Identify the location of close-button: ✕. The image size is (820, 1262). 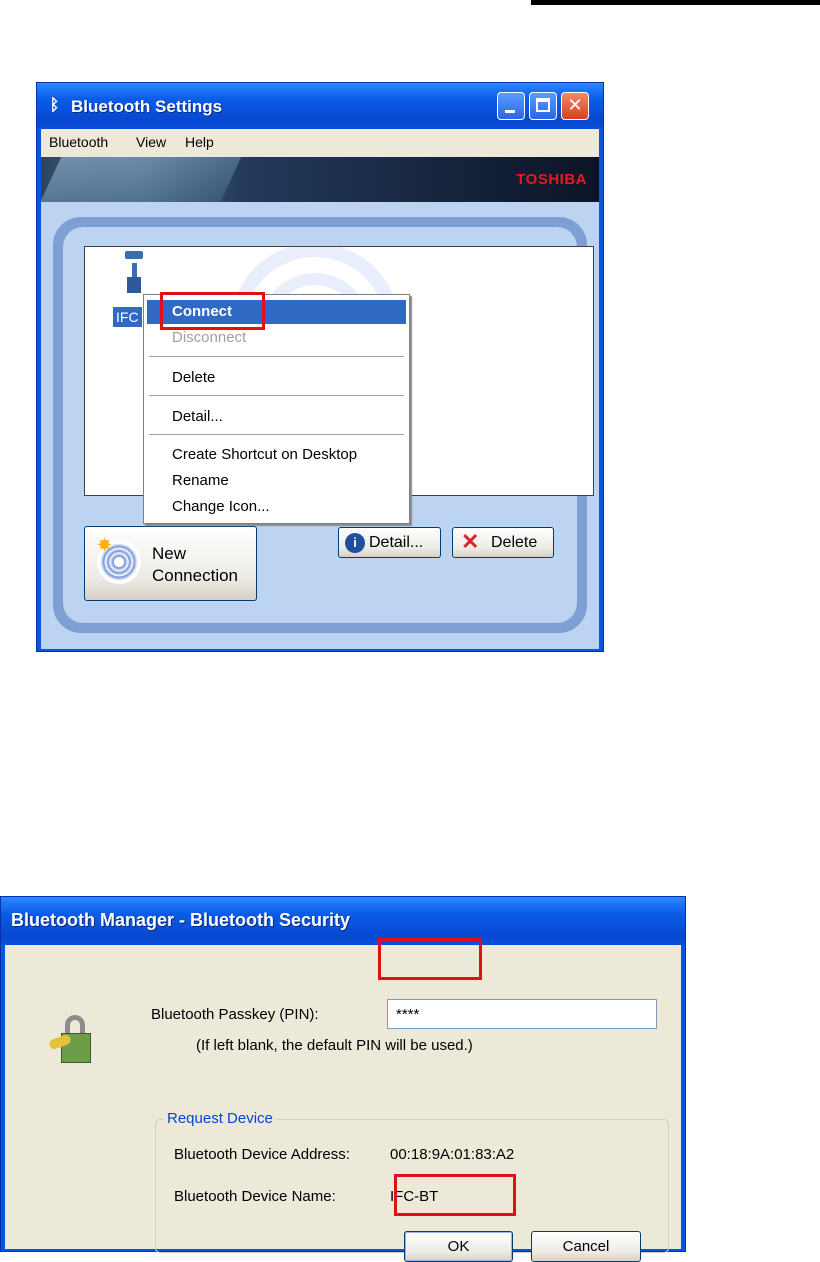
(575, 106).